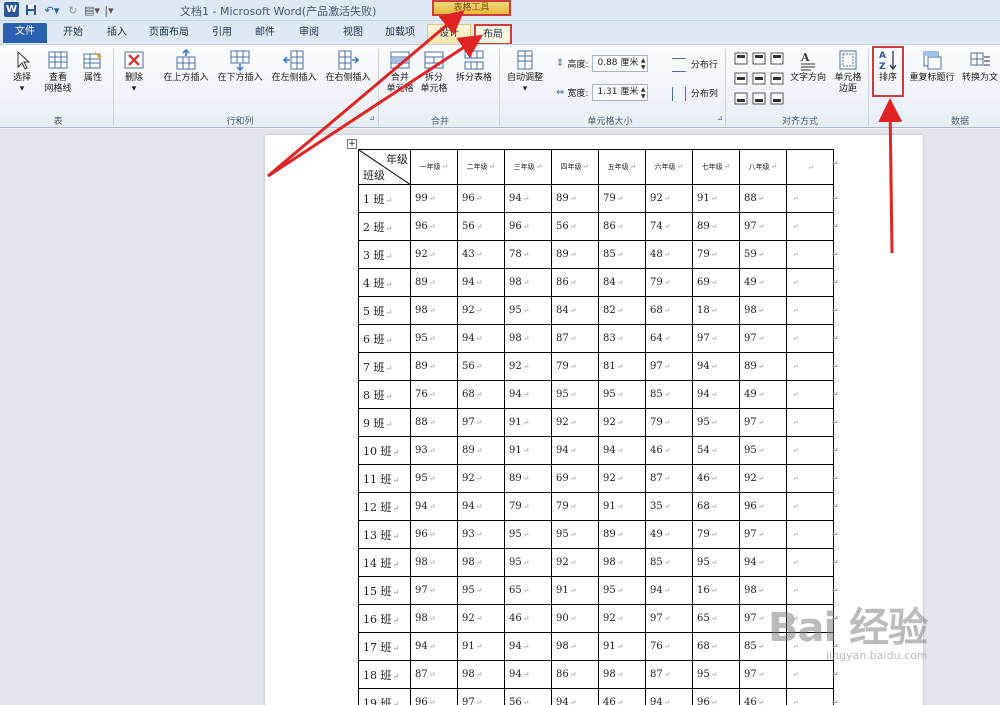 This screenshot has width=1000, height=705. Describe the element at coordinates (622, 226) in the screenshot. I see `table-cell: 86↵` at that location.